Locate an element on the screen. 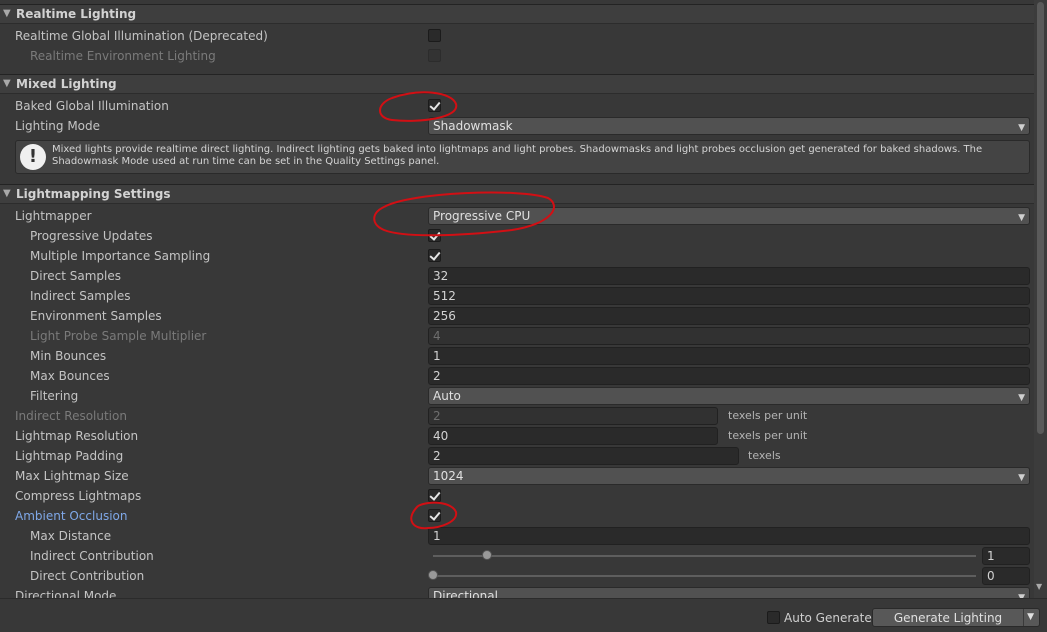  direct-samples-field: 32 is located at coordinates (729, 276).